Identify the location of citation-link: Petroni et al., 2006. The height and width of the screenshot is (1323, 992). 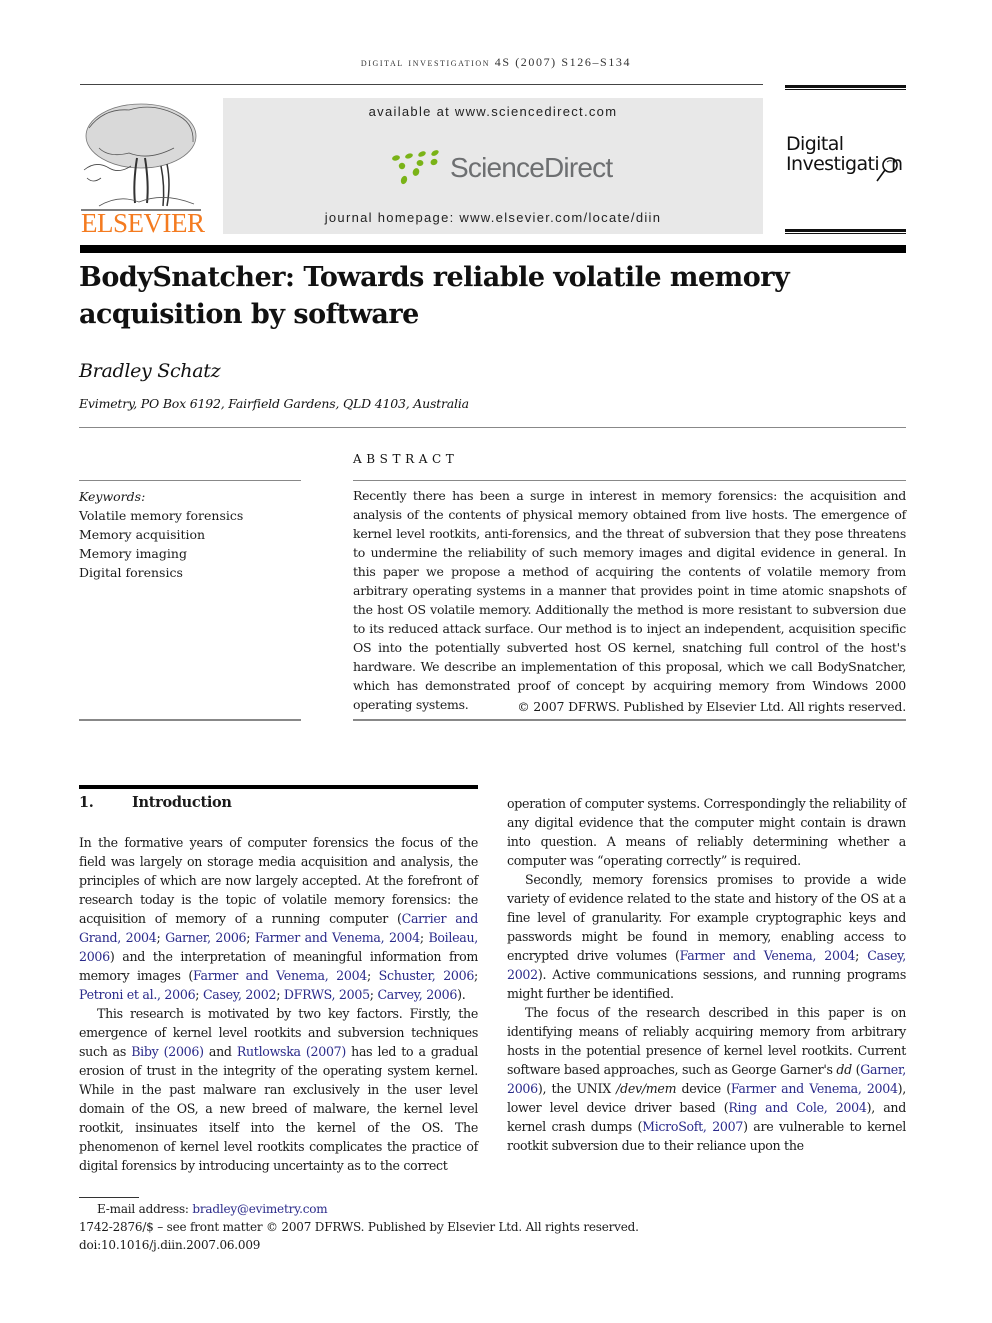
(137, 994).